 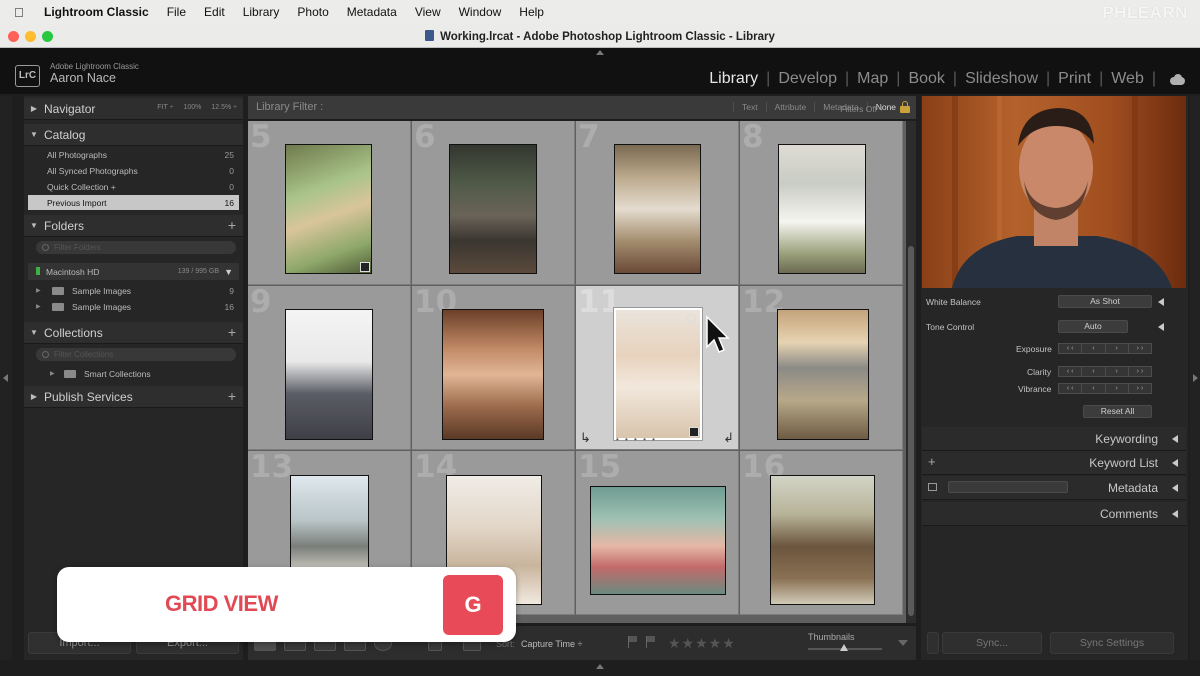 What do you see at coordinates (911, 431) in the screenshot?
I see `scrollbar-thumb` at bounding box center [911, 431].